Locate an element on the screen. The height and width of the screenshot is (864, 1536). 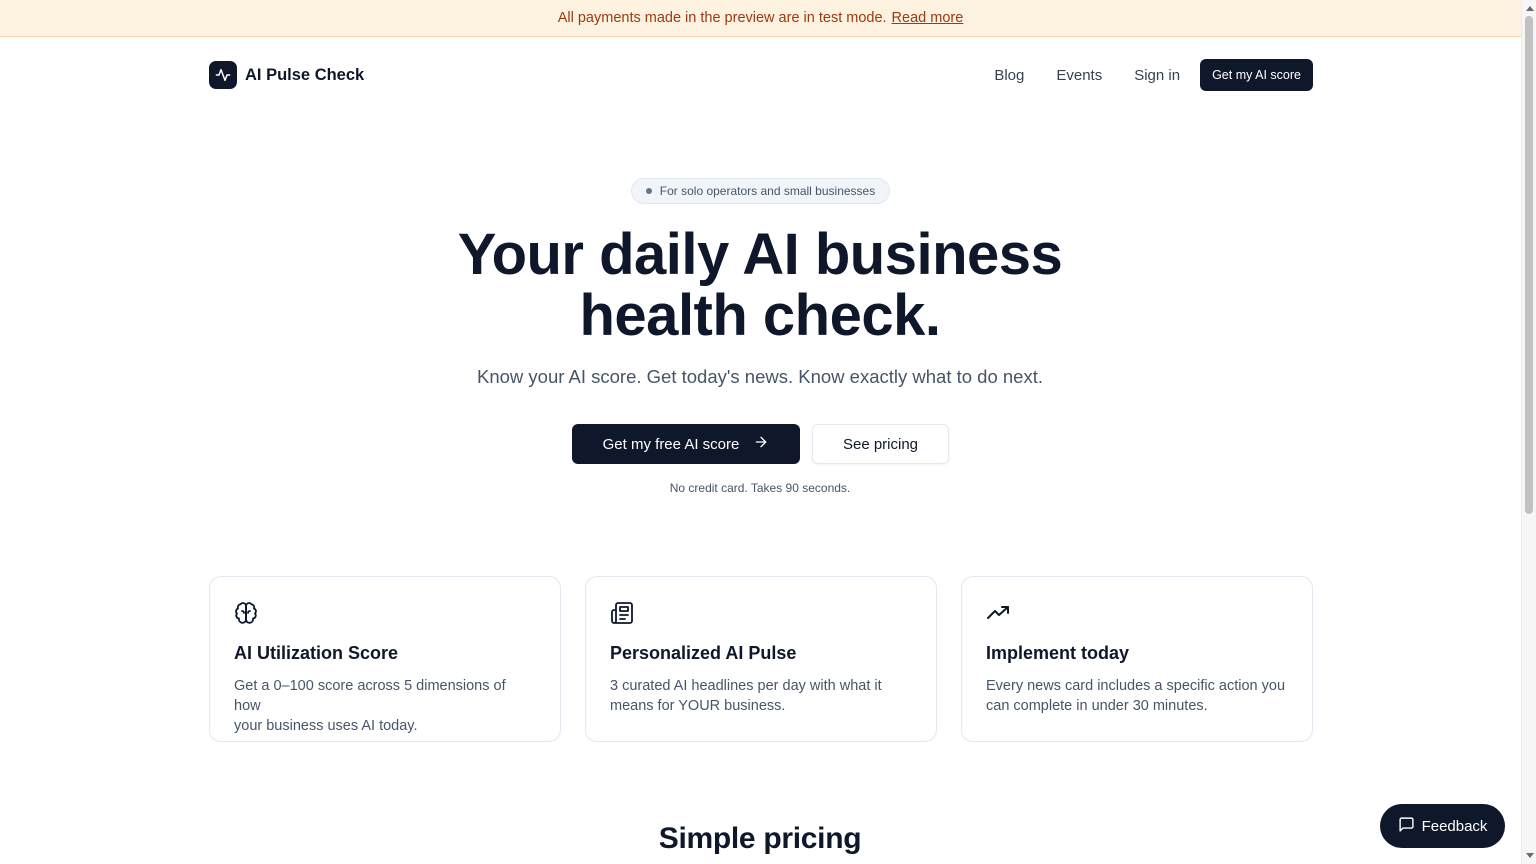
hero-title: Your daily AI business health check. is located at coordinates (760, 285).